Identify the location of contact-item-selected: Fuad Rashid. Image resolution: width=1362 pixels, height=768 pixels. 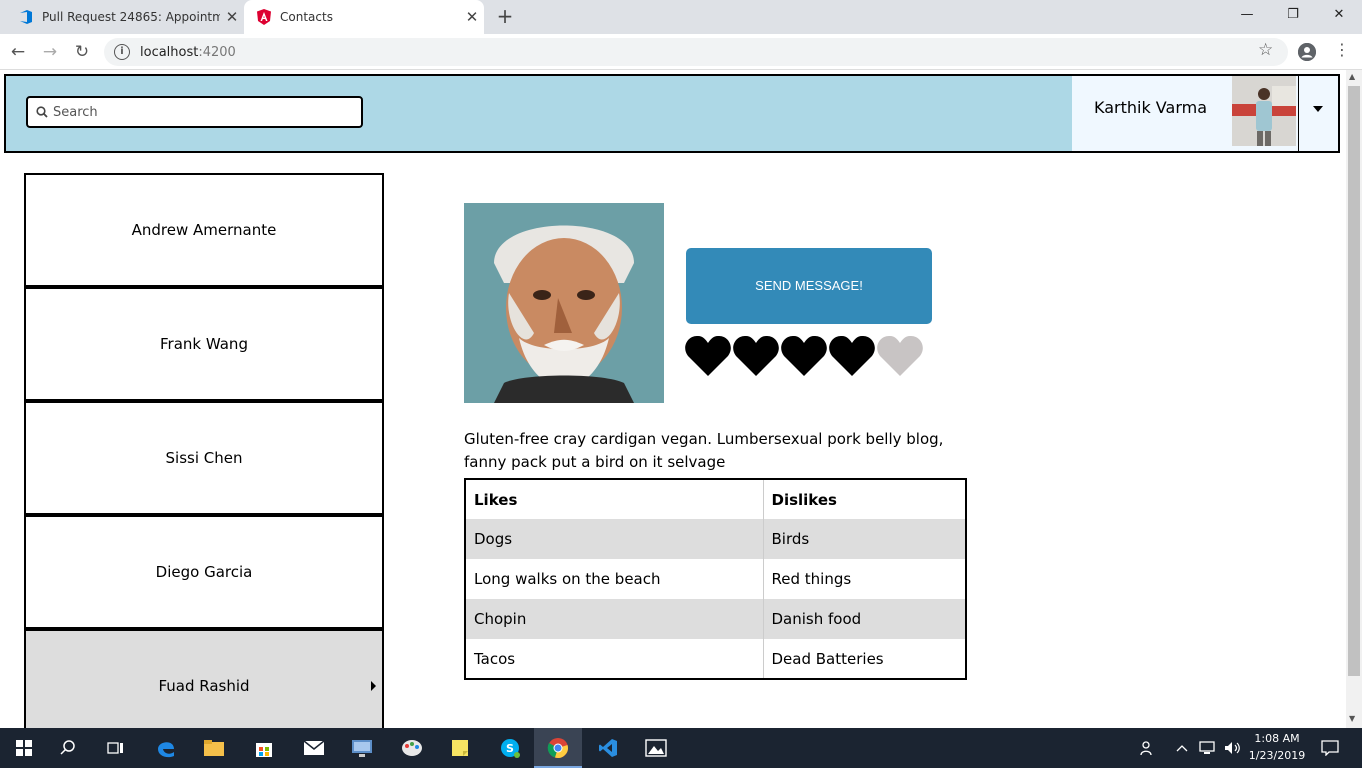
(204, 678).